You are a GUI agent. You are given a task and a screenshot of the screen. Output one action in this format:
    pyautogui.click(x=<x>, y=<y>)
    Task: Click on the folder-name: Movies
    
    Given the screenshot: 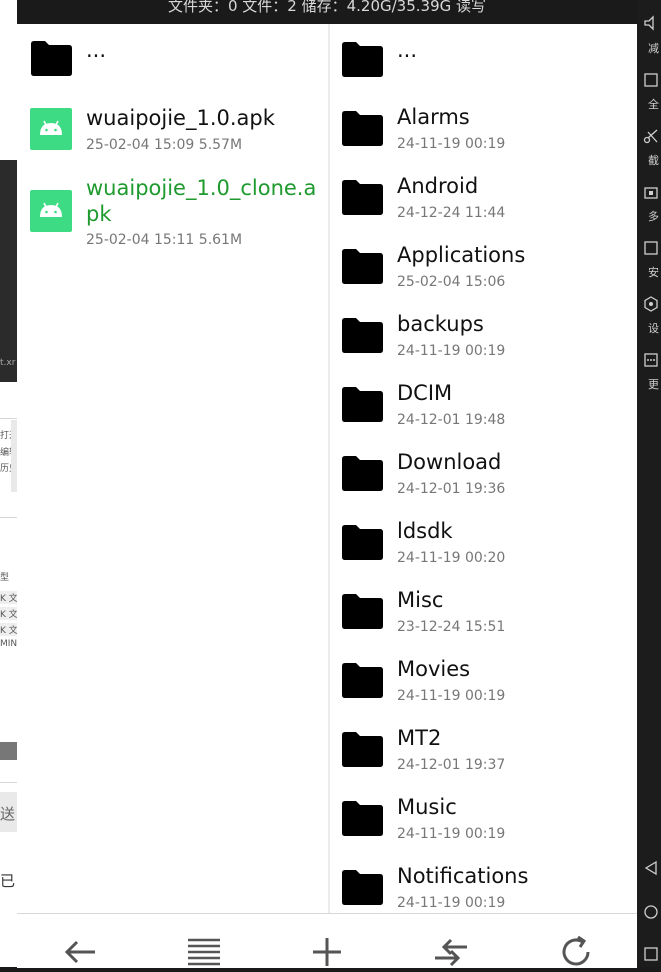 What is the action you would take?
    pyautogui.click(x=434, y=669)
    